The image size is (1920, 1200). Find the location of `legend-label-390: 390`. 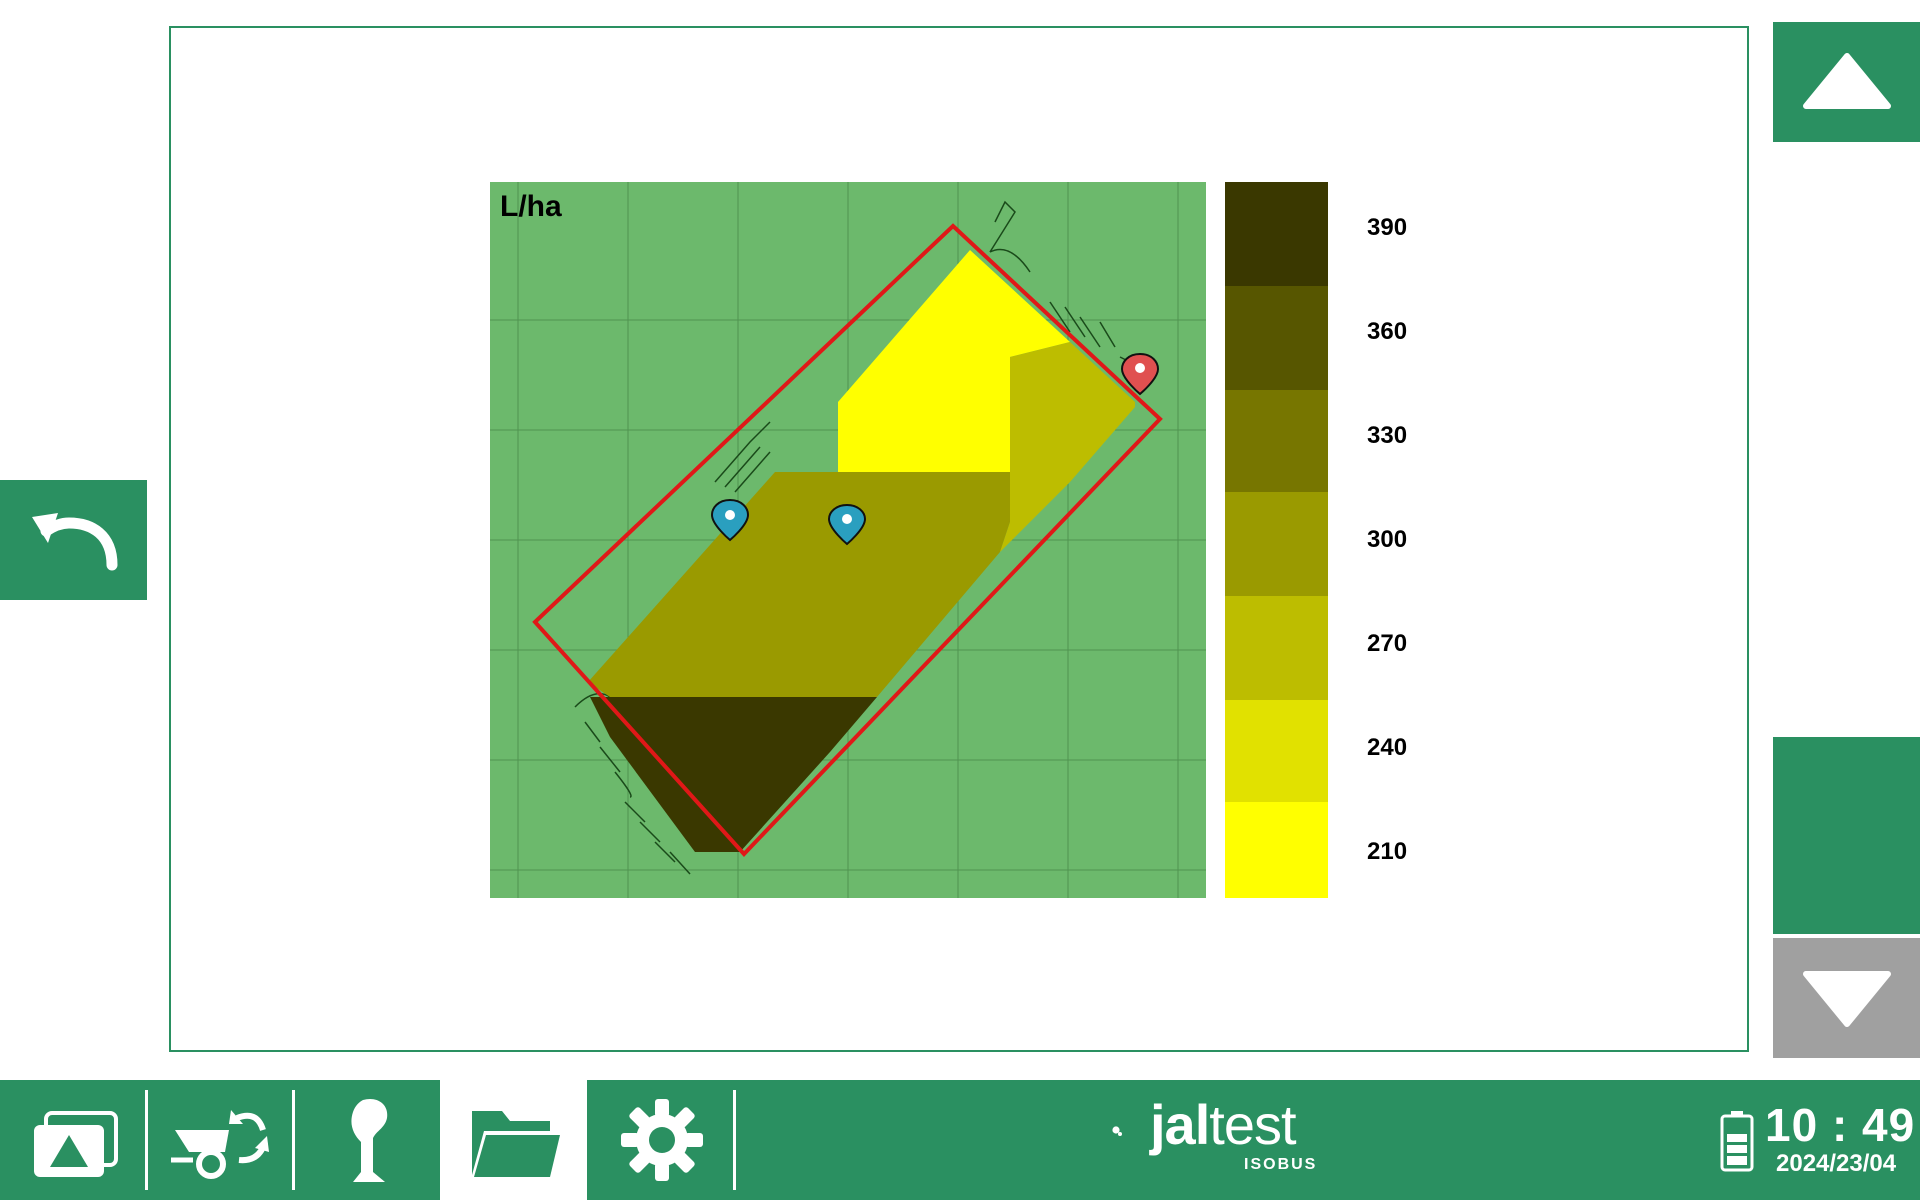

legend-label-390: 390 is located at coordinates (1387, 227).